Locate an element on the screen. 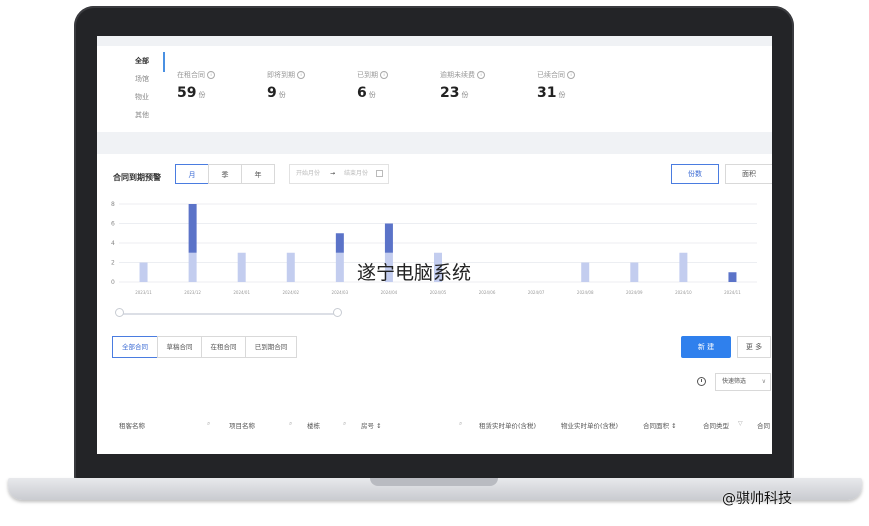  clock-icon is located at coordinates (701, 381).